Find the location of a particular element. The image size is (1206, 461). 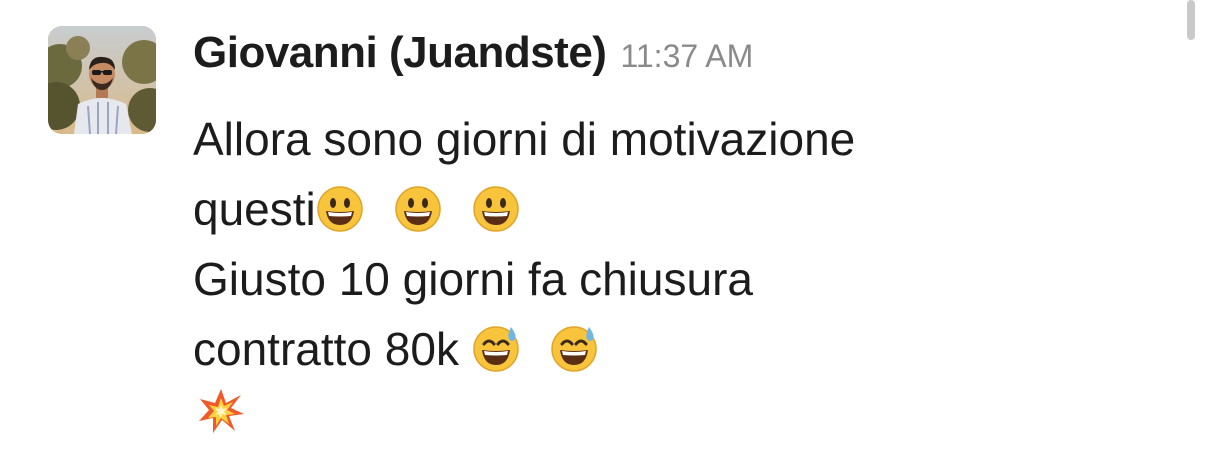

message-line: Allora sono giorni di motivazione is located at coordinates (688, 139).